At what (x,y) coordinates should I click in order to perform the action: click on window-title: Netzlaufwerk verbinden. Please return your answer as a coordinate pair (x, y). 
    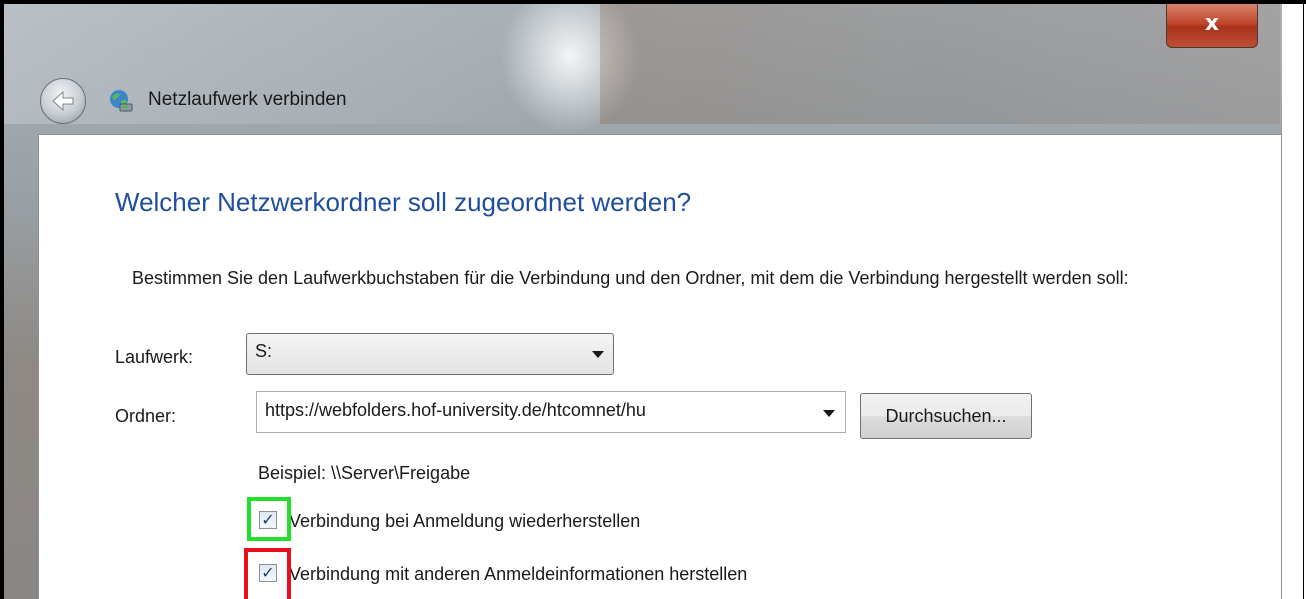
    Looking at the image, I should click on (247, 99).